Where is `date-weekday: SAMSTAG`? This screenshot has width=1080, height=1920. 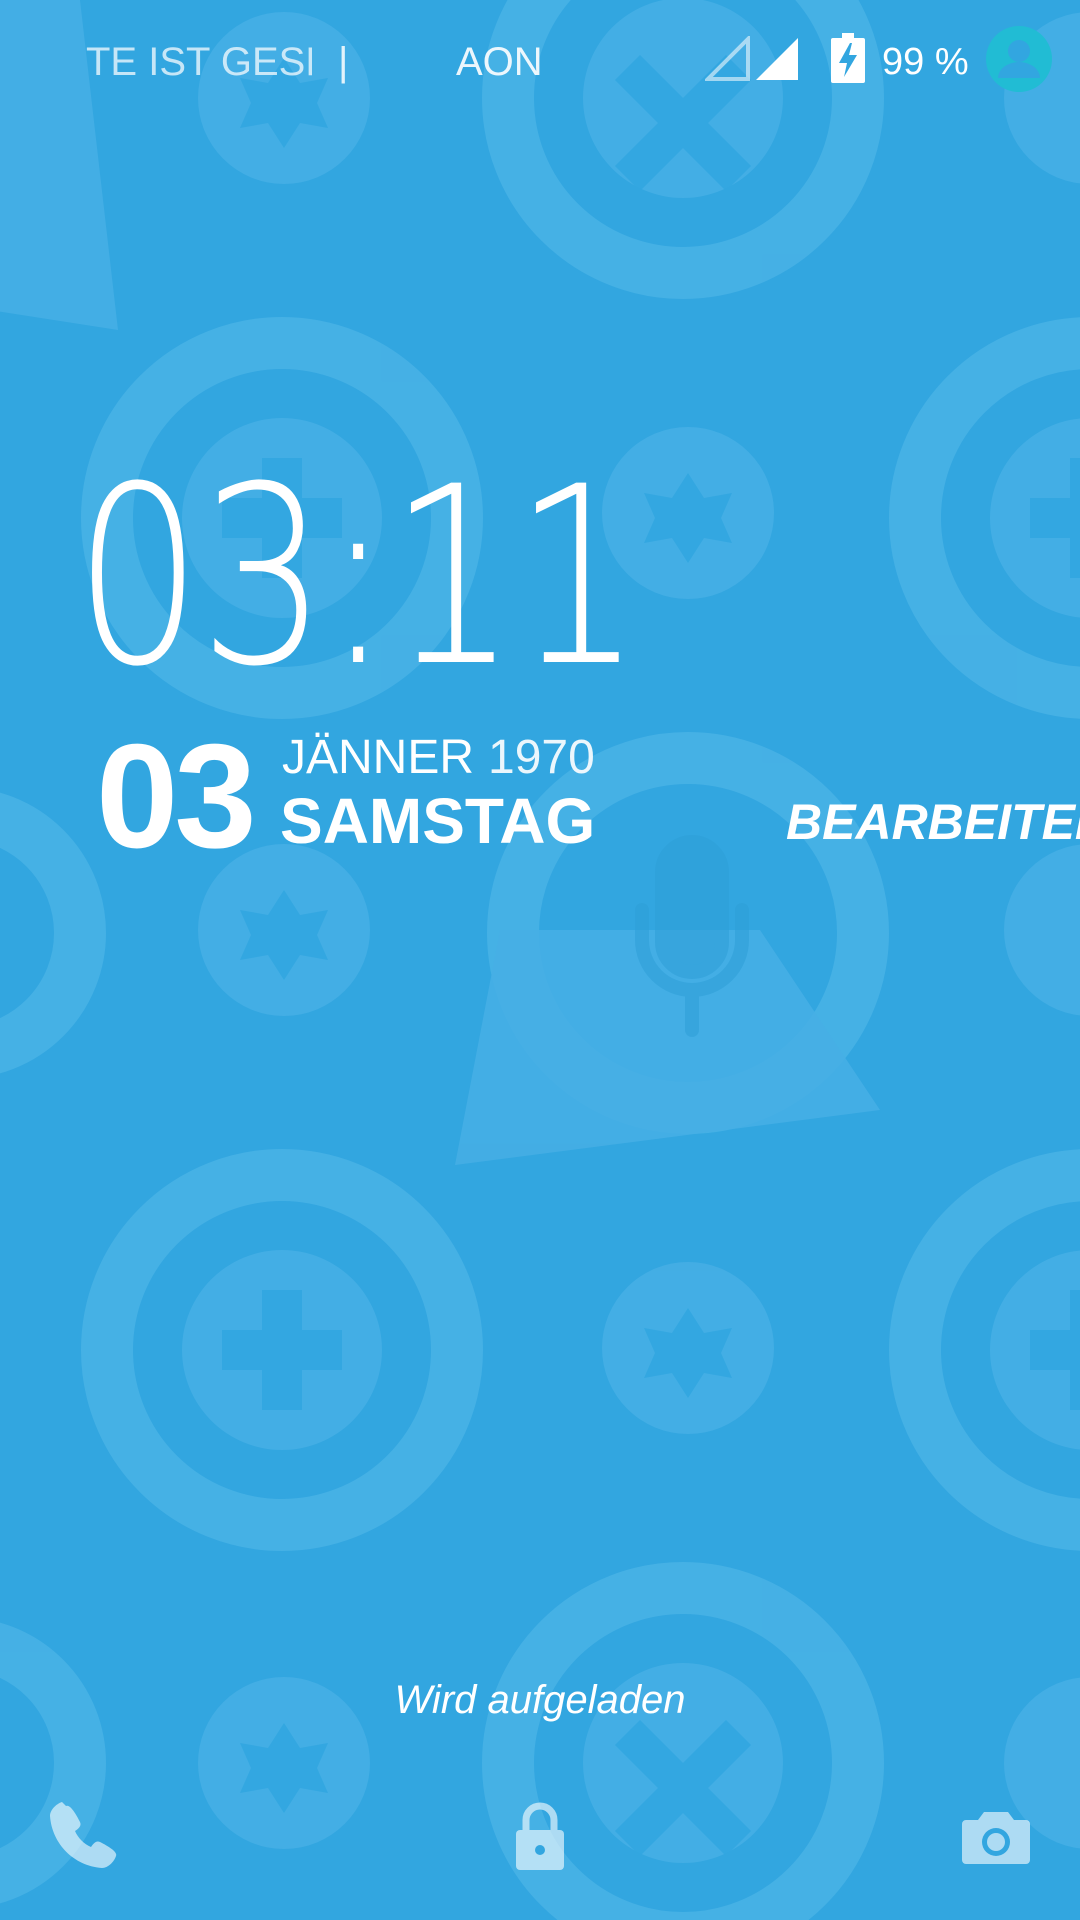 date-weekday: SAMSTAG is located at coordinates (438, 821).